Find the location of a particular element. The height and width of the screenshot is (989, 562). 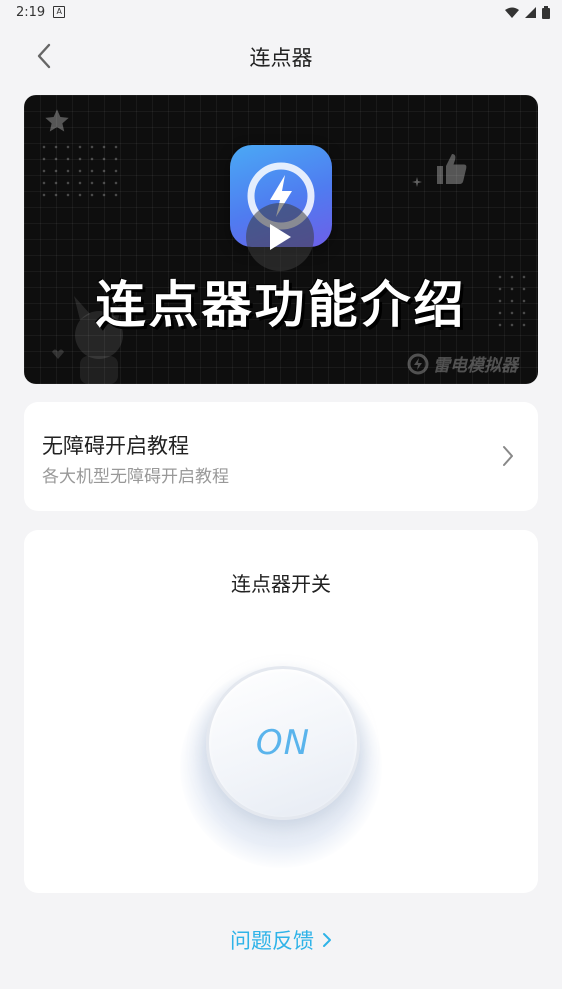

brand-watermark: 雷电模拟器 is located at coordinates (462, 363).